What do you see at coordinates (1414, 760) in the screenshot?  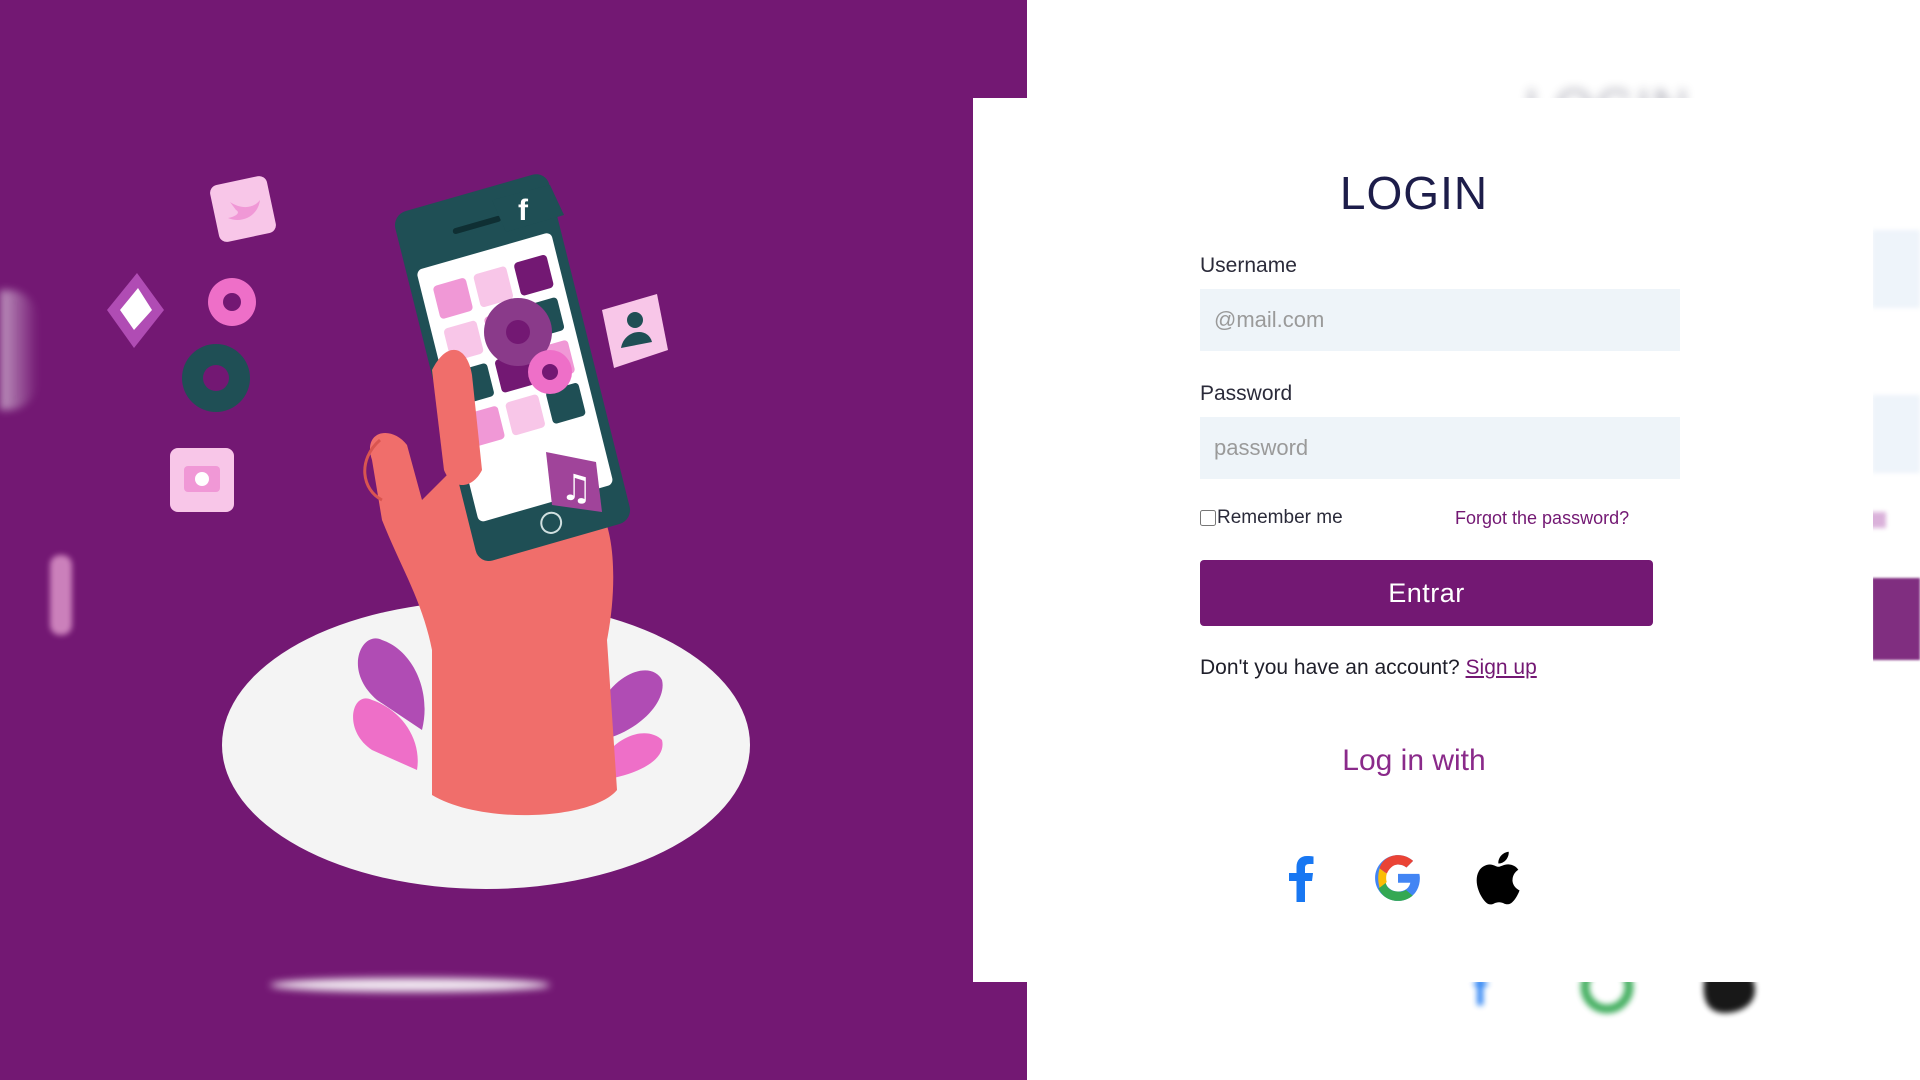 I see `social-login-heading: Log in with` at bounding box center [1414, 760].